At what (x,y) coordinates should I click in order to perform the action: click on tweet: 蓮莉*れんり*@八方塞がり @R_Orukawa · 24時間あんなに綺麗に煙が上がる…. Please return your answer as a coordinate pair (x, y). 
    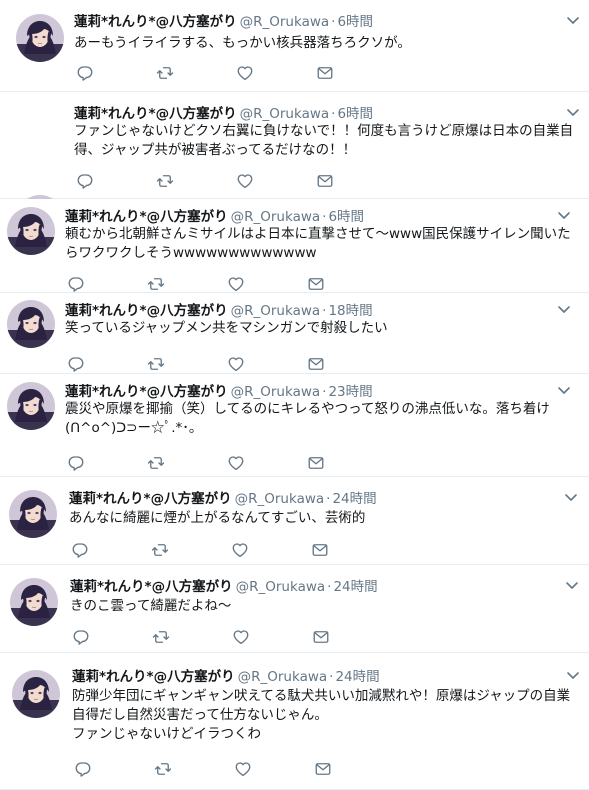
    Looking at the image, I should click on (294, 521).